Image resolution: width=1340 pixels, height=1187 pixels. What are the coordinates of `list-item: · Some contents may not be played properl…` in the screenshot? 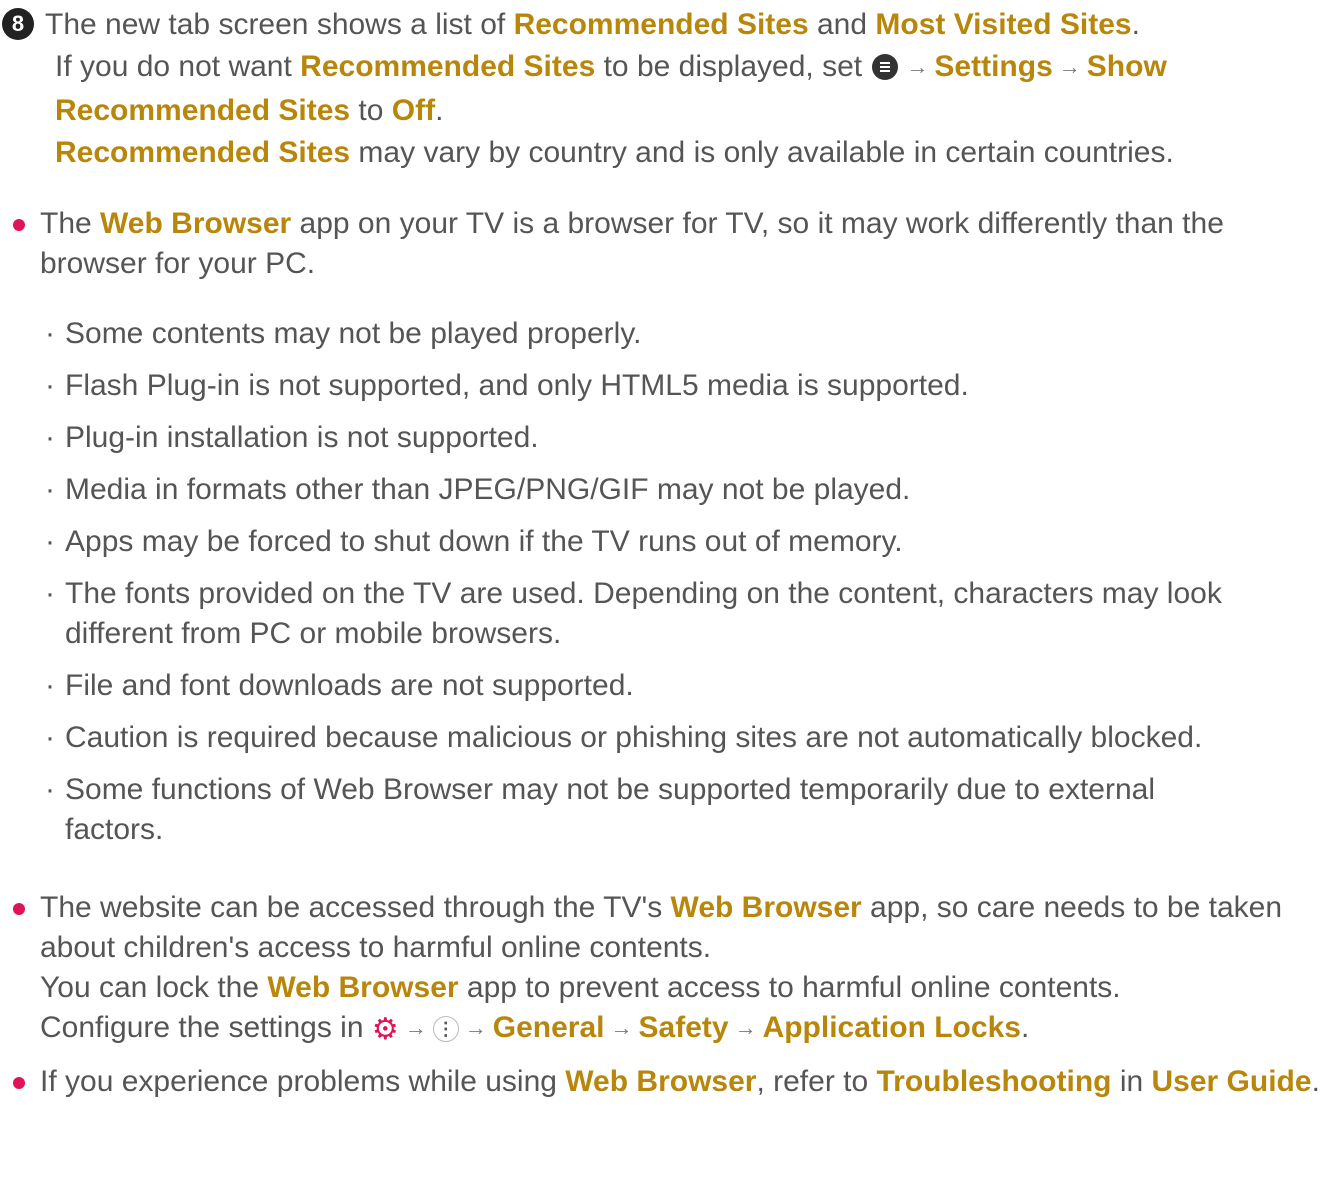 It's located at (343, 333).